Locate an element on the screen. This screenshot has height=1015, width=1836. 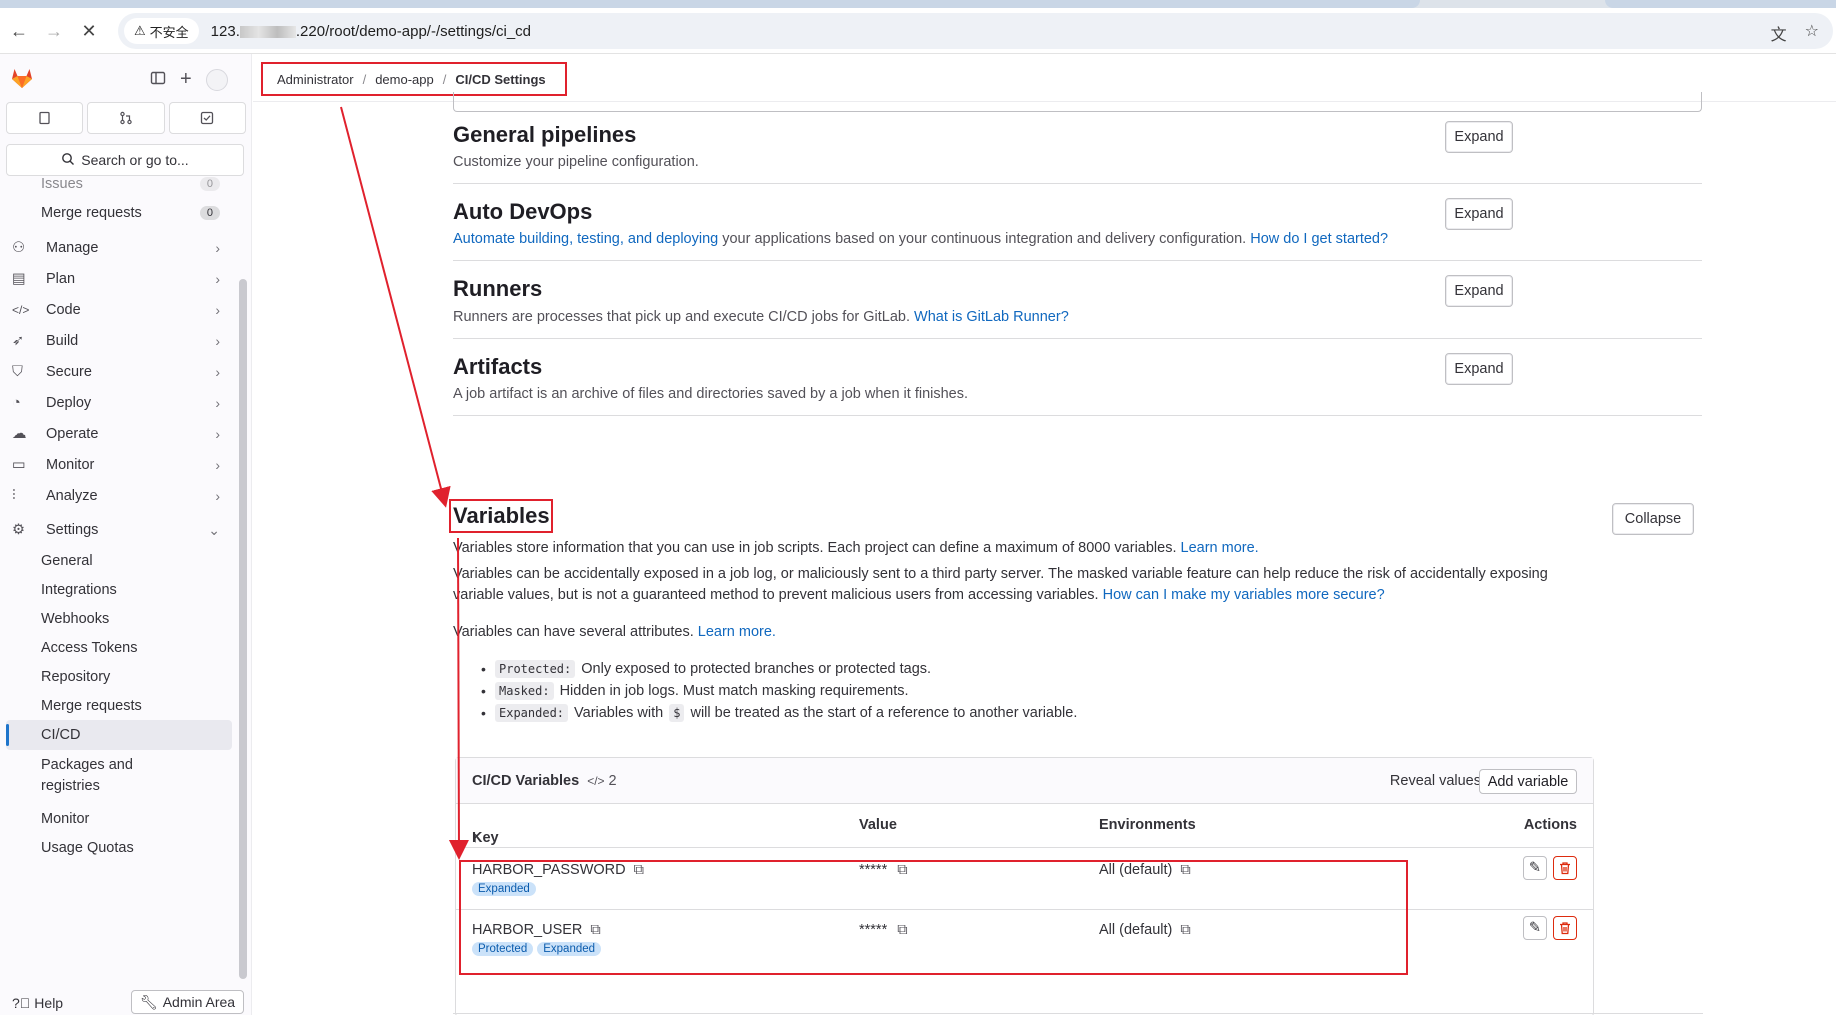
sidebar-item-deploy: ◔ Deploy › is located at coordinates (119, 403).